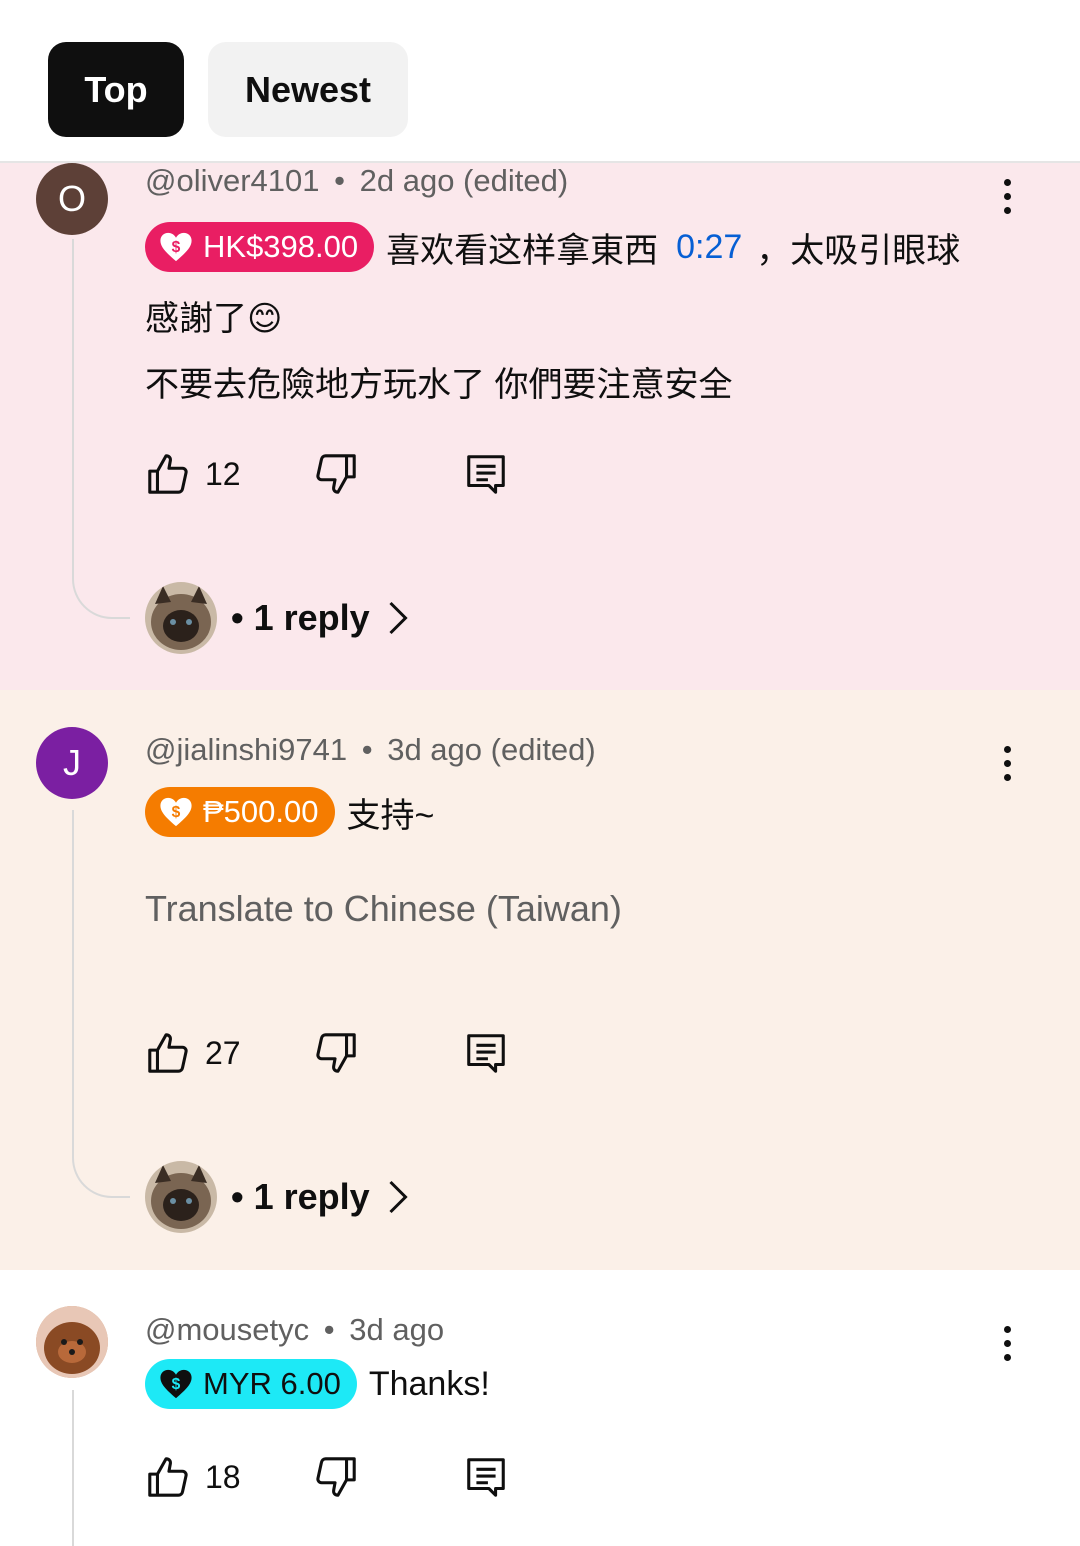 This screenshot has height=1546, width=1080. I want to click on comment-actions: 27, so click(335, 1055).